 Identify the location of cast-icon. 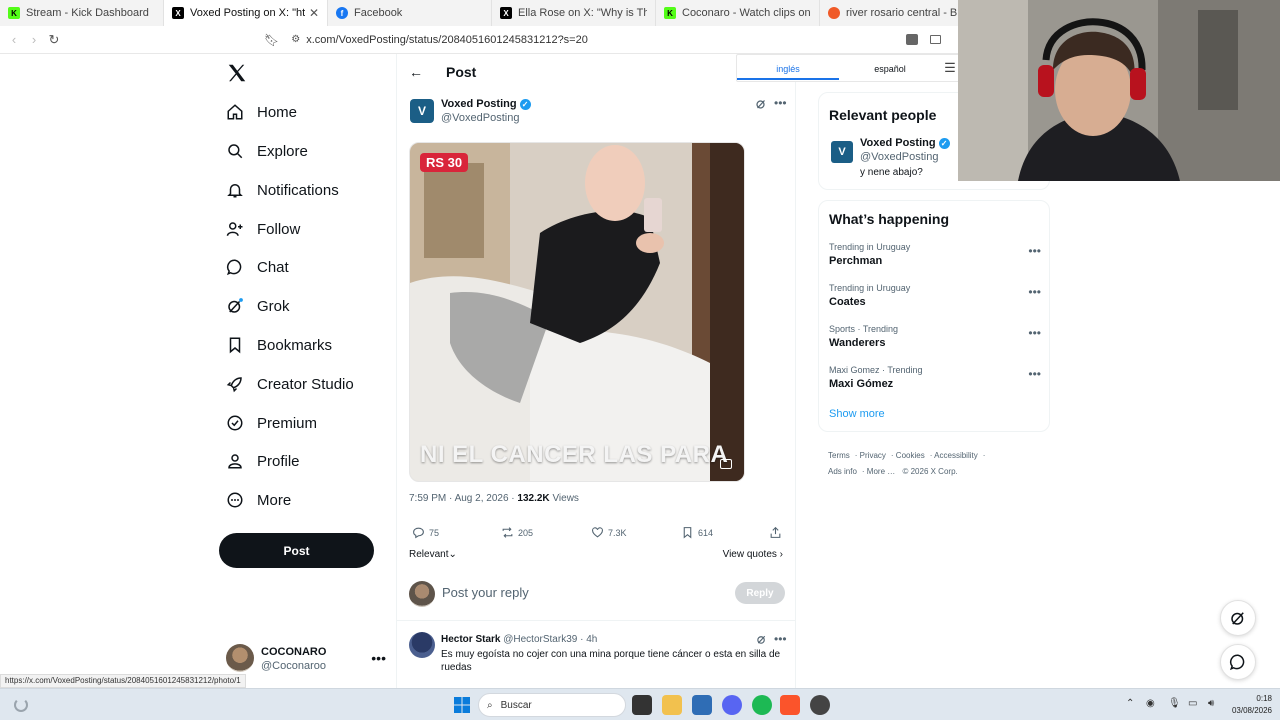
(935, 39).